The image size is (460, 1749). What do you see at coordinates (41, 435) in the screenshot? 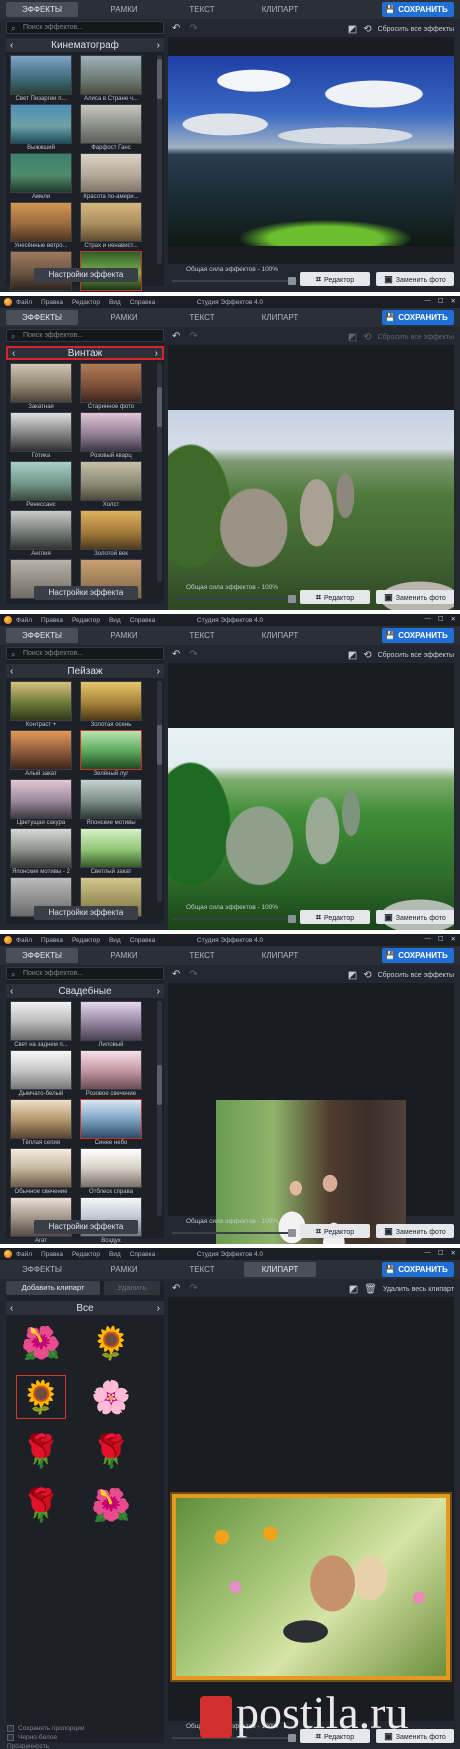
I see `effect-thumbnail: Готика` at bounding box center [41, 435].